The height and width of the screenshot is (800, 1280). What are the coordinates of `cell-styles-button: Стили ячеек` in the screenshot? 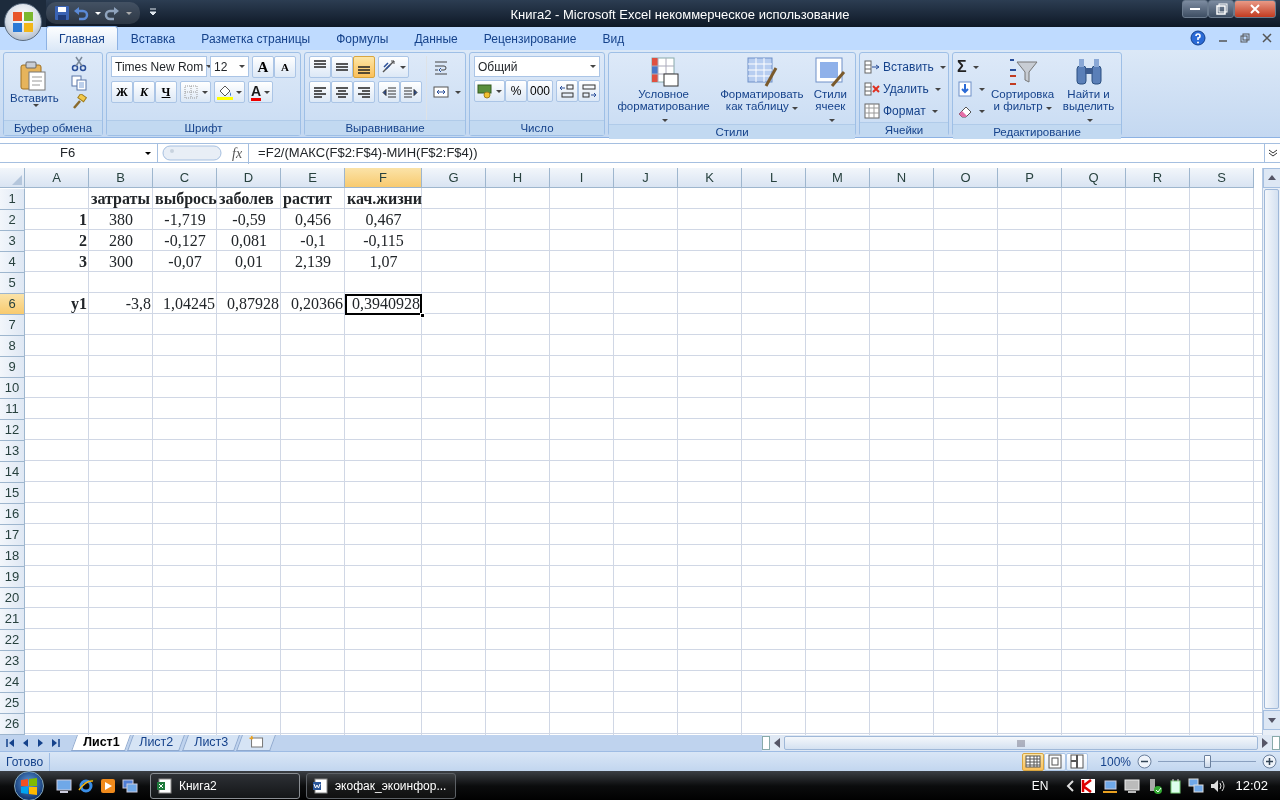 It's located at (830, 90).